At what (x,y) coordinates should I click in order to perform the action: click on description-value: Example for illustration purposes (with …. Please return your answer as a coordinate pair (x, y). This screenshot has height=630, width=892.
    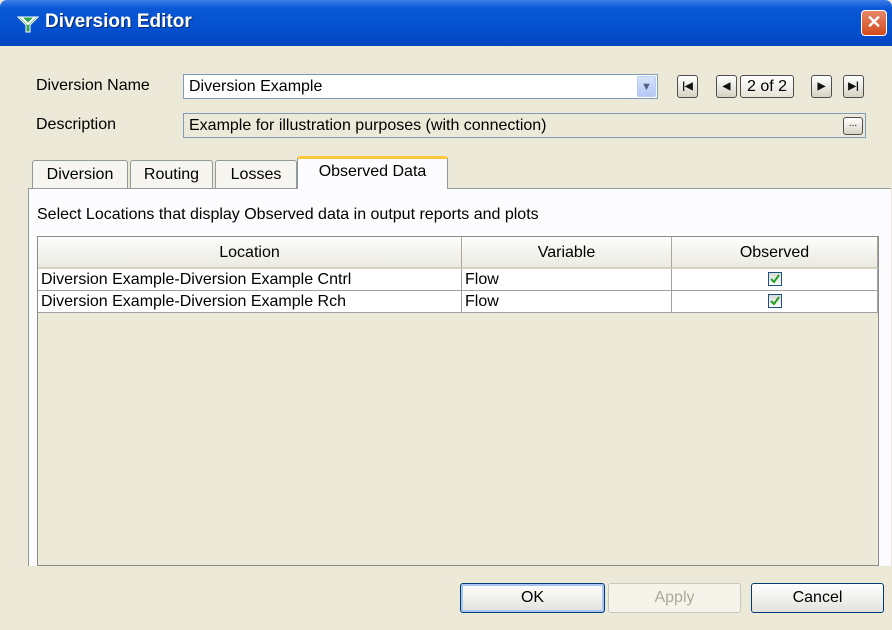
    Looking at the image, I should click on (368, 125).